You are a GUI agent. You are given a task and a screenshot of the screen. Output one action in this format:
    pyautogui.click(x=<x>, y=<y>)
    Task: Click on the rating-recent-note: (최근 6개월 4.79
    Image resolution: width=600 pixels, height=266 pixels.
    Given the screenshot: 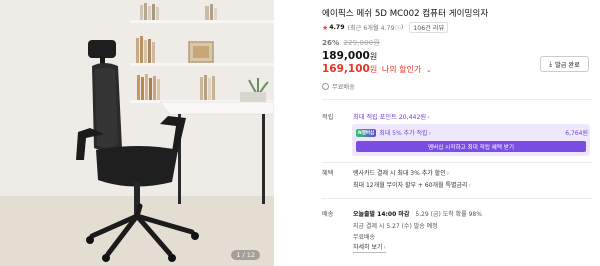 What is the action you would take?
    pyautogui.click(x=371, y=28)
    